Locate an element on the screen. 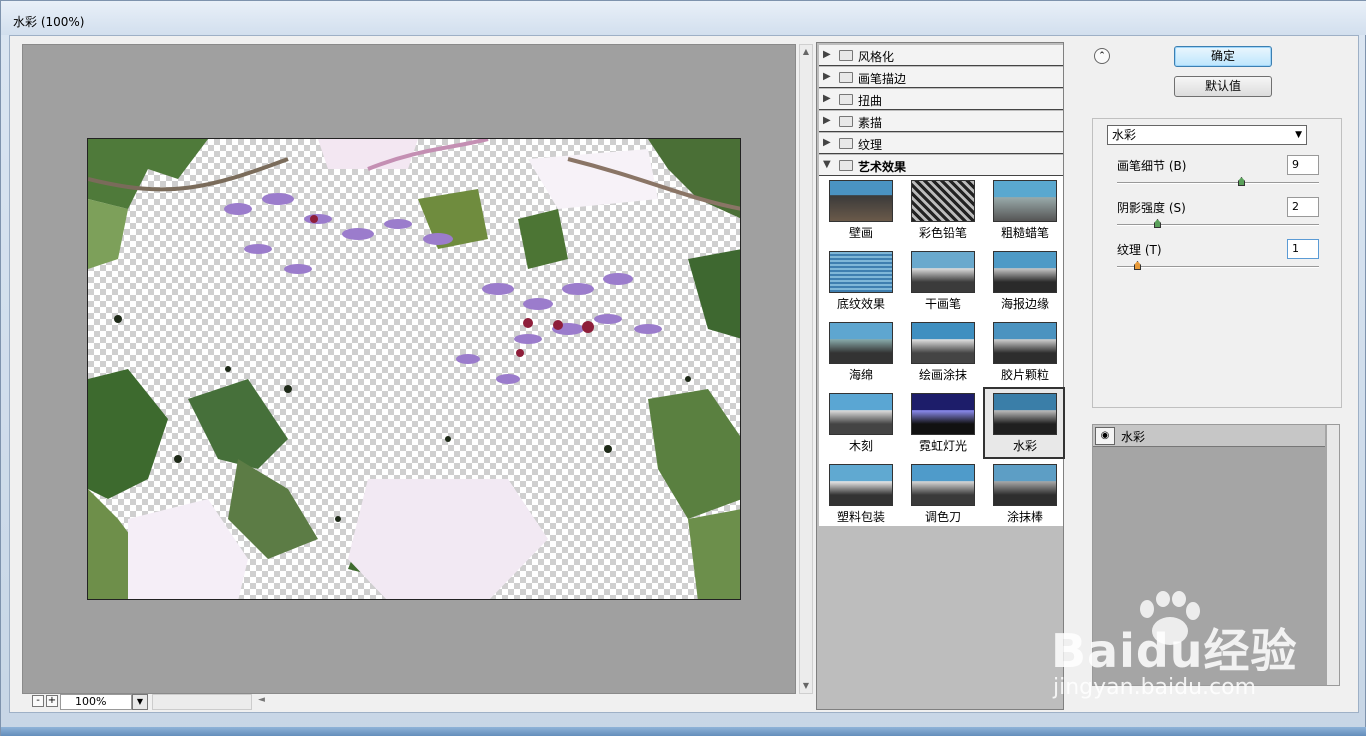  filter-label: 霓虹灯光 is located at coordinates (942, 446).